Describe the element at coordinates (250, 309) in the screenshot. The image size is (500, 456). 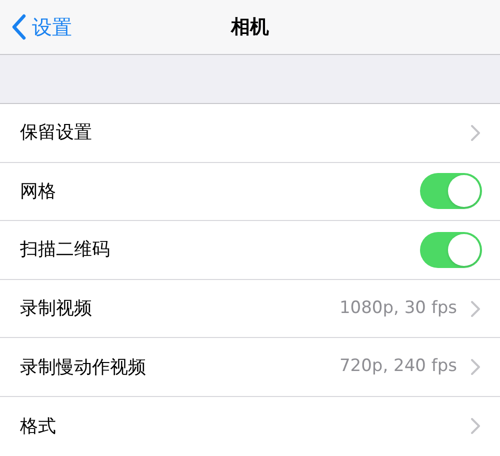
I see `settings-row: 录制视频 1080p, 30 fps` at that location.